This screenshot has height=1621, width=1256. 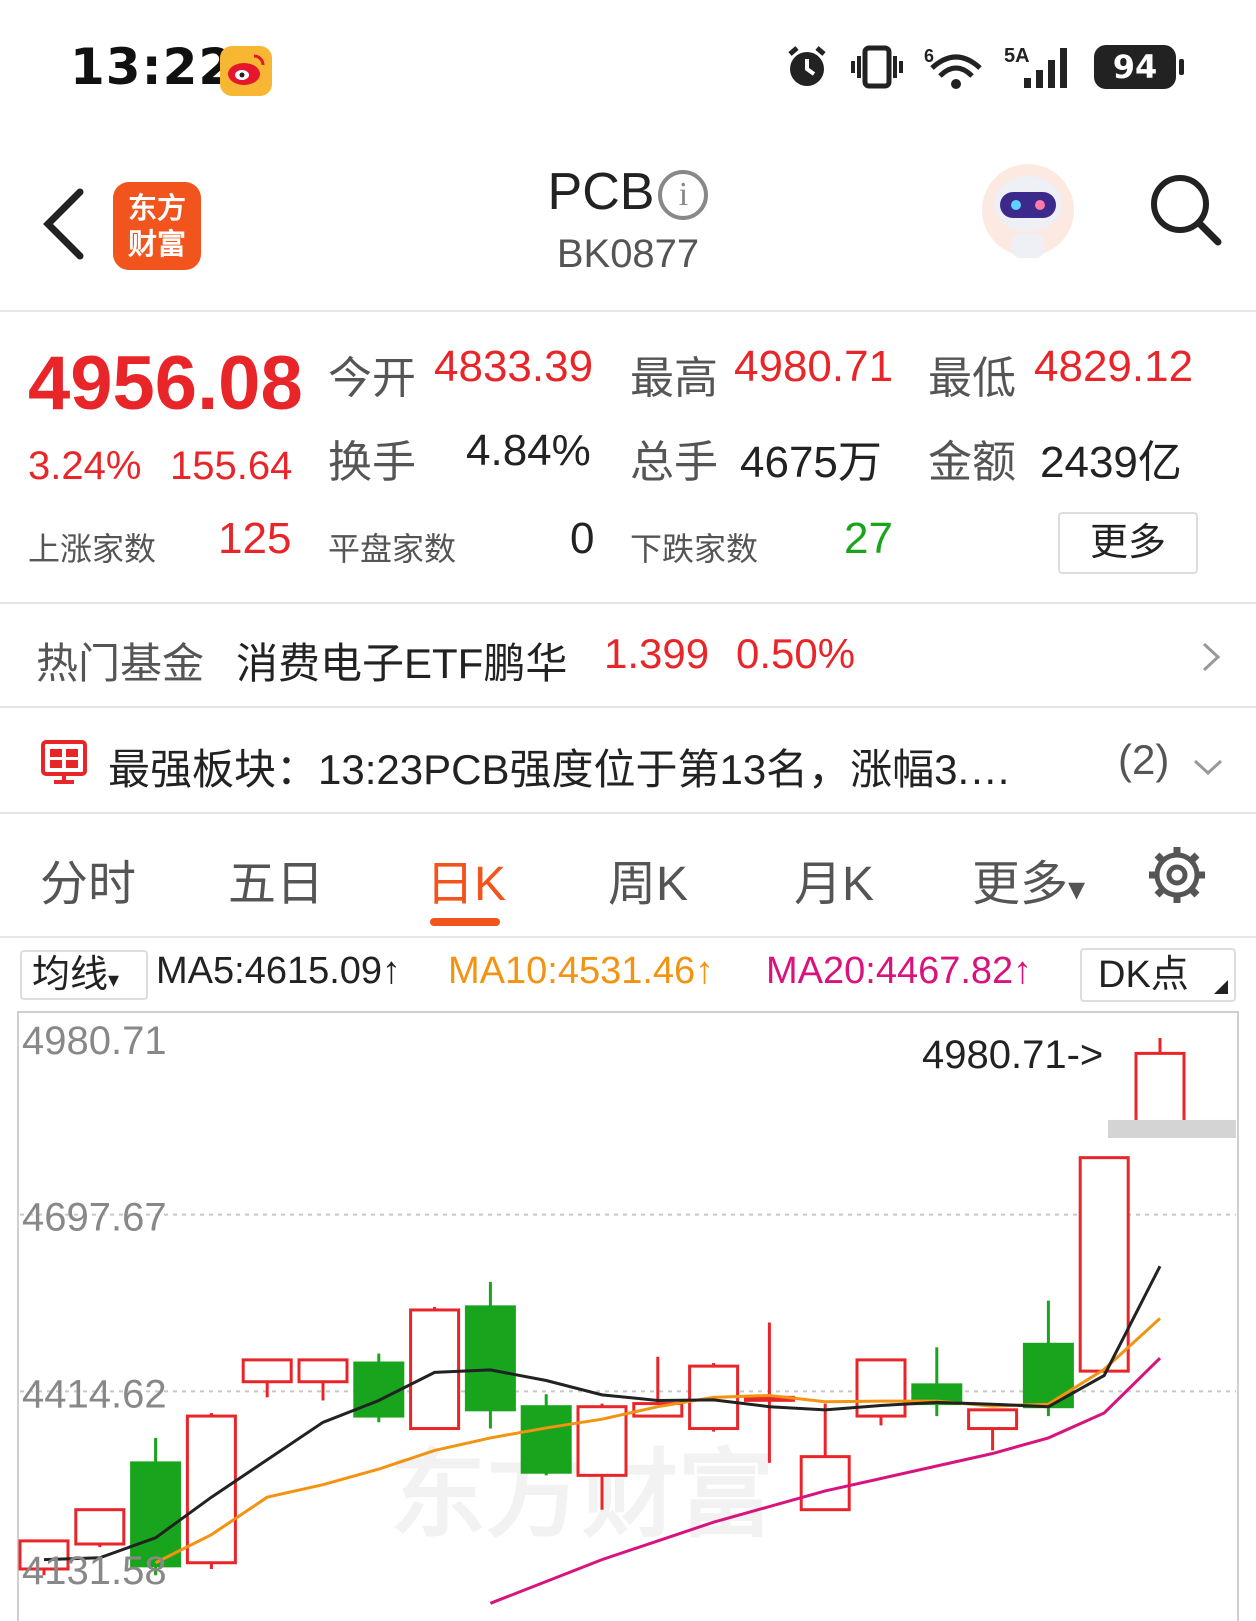 What do you see at coordinates (120, 663) in the screenshot?
I see `hot-fund-label: 热门基金` at bounding box center [120, 663].